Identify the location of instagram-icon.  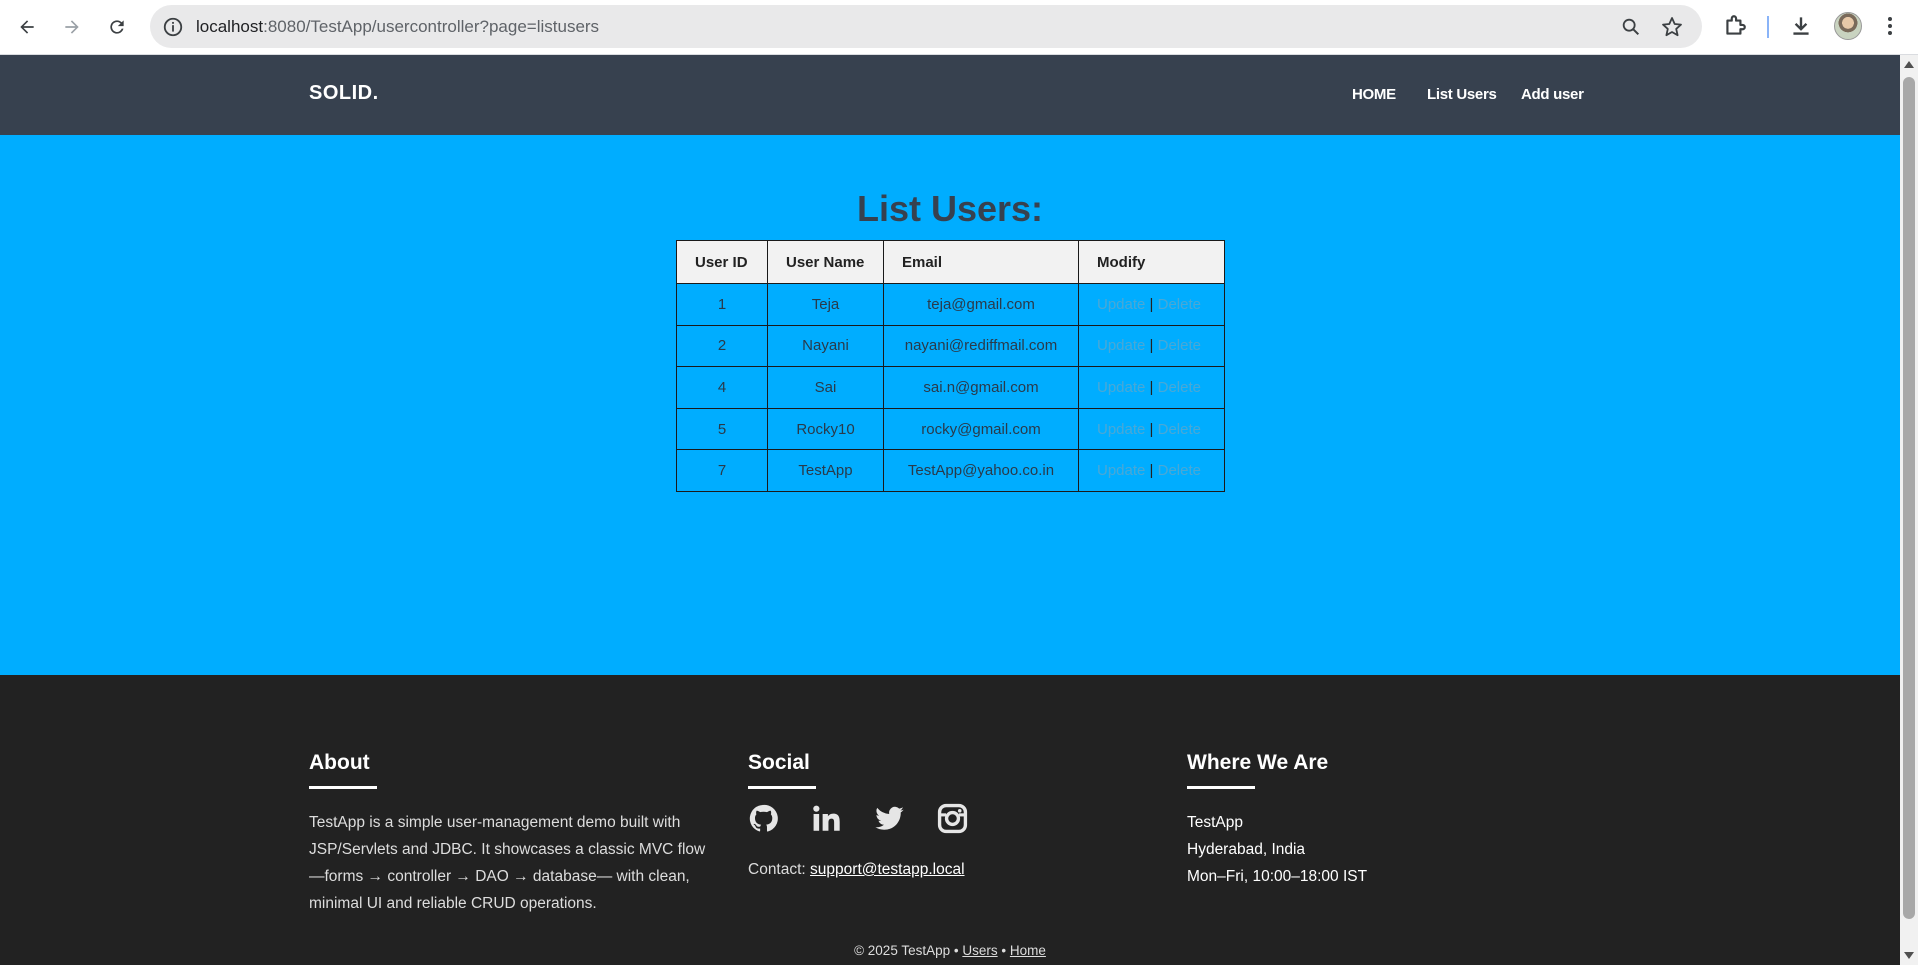
(952, 818).